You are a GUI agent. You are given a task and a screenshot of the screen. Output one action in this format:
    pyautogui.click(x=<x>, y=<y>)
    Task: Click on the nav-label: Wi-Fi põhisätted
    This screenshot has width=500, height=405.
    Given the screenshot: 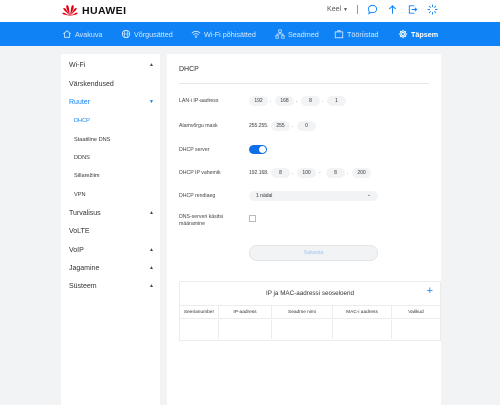 What is the action you would take?
    pyautogui.click(x=230, y=34)
    